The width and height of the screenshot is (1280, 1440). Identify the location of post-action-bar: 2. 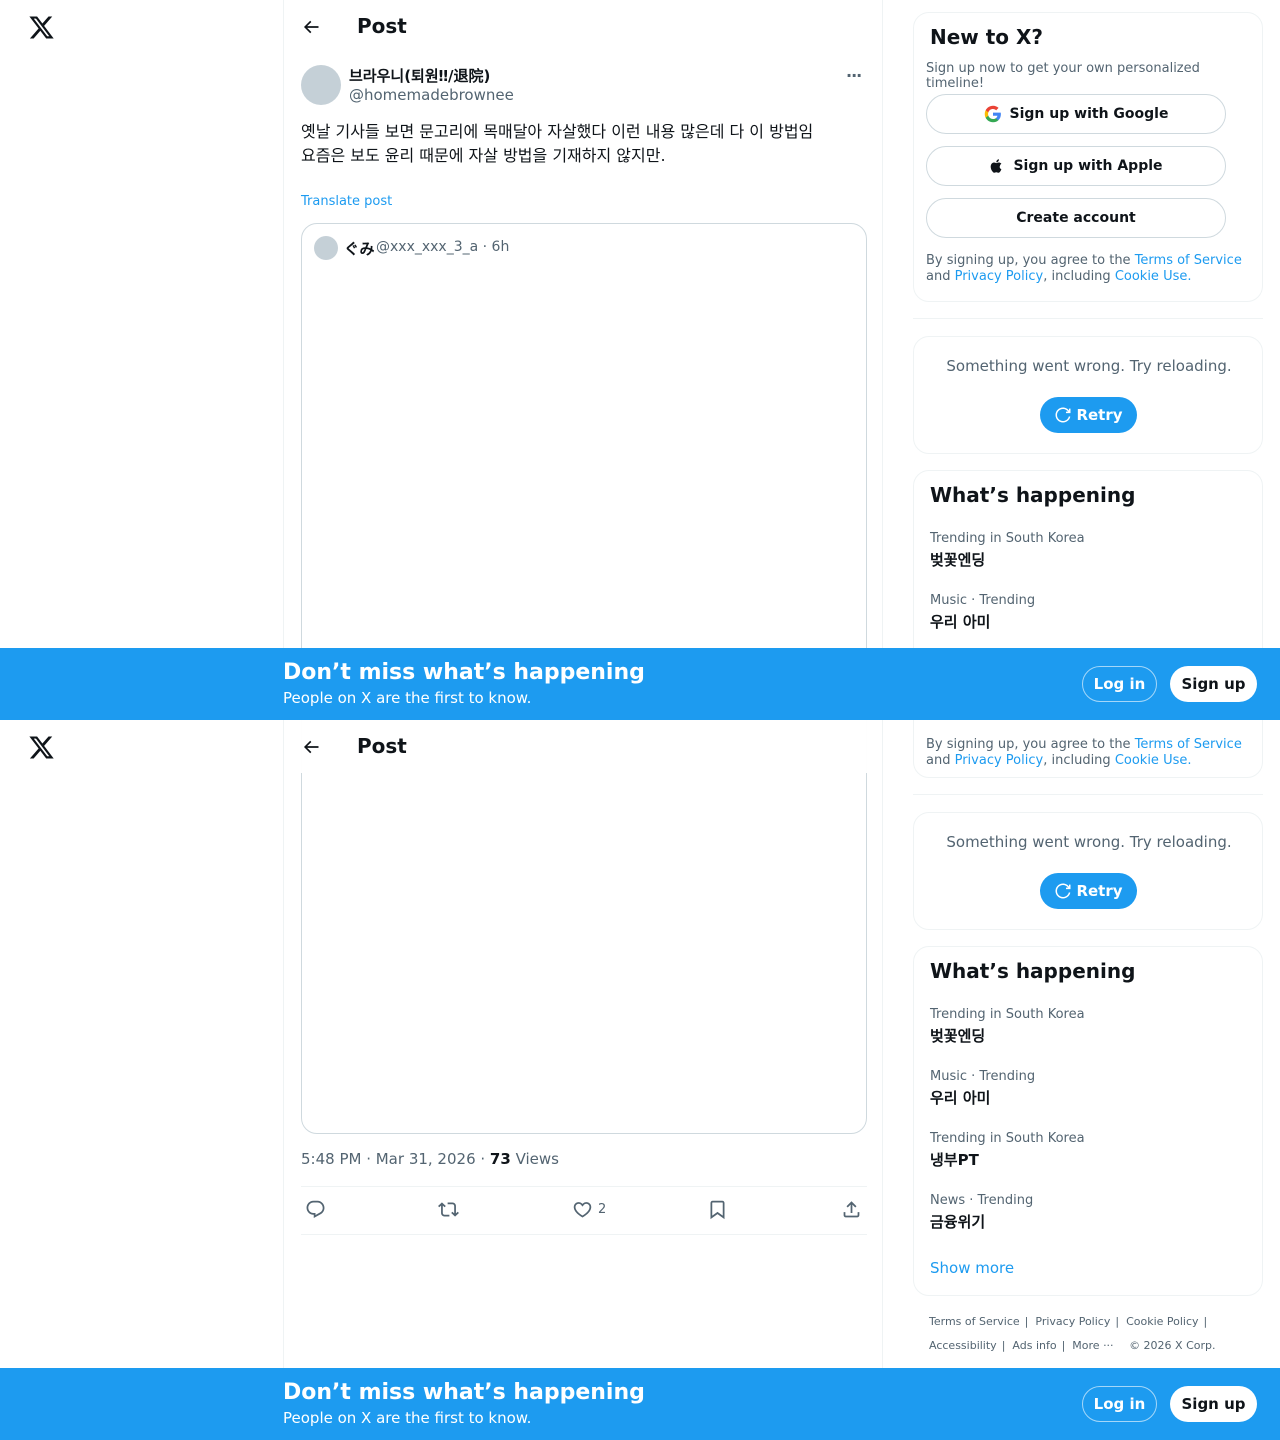
(584, 1210).